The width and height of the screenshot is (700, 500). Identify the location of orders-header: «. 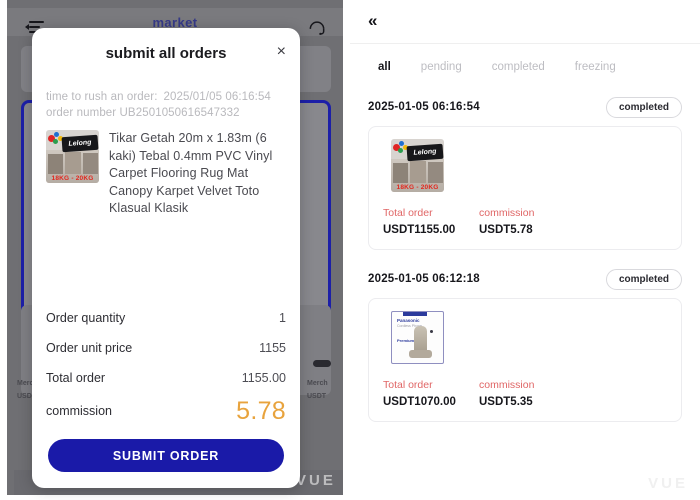
(525, 22).